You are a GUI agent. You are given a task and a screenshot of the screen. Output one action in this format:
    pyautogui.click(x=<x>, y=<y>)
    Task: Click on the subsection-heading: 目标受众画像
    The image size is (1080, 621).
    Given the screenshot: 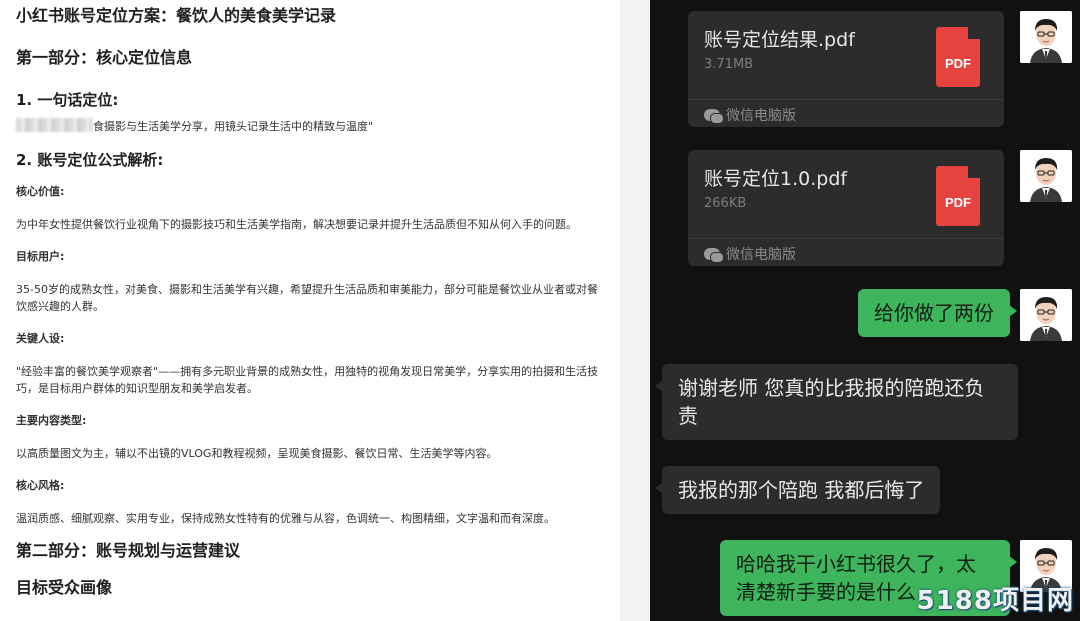 What is the action you would take?
    pyautogui.click(x=64, y=587)
    